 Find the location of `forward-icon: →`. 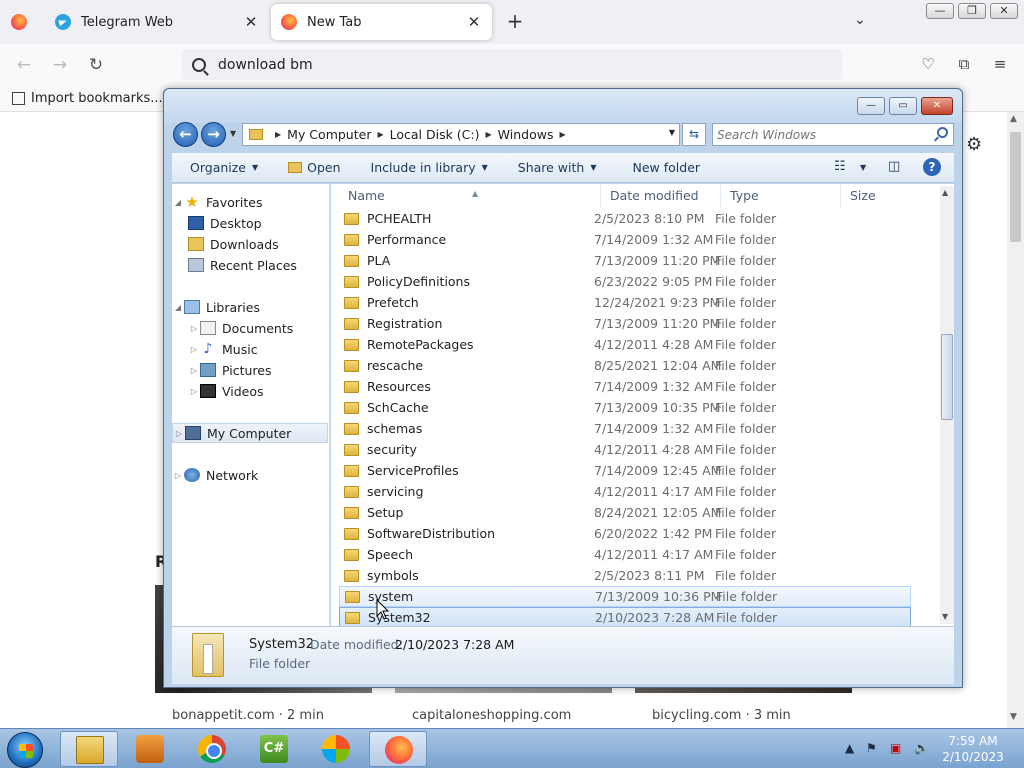

forward-icon: → is located at coordinates (60, 65).